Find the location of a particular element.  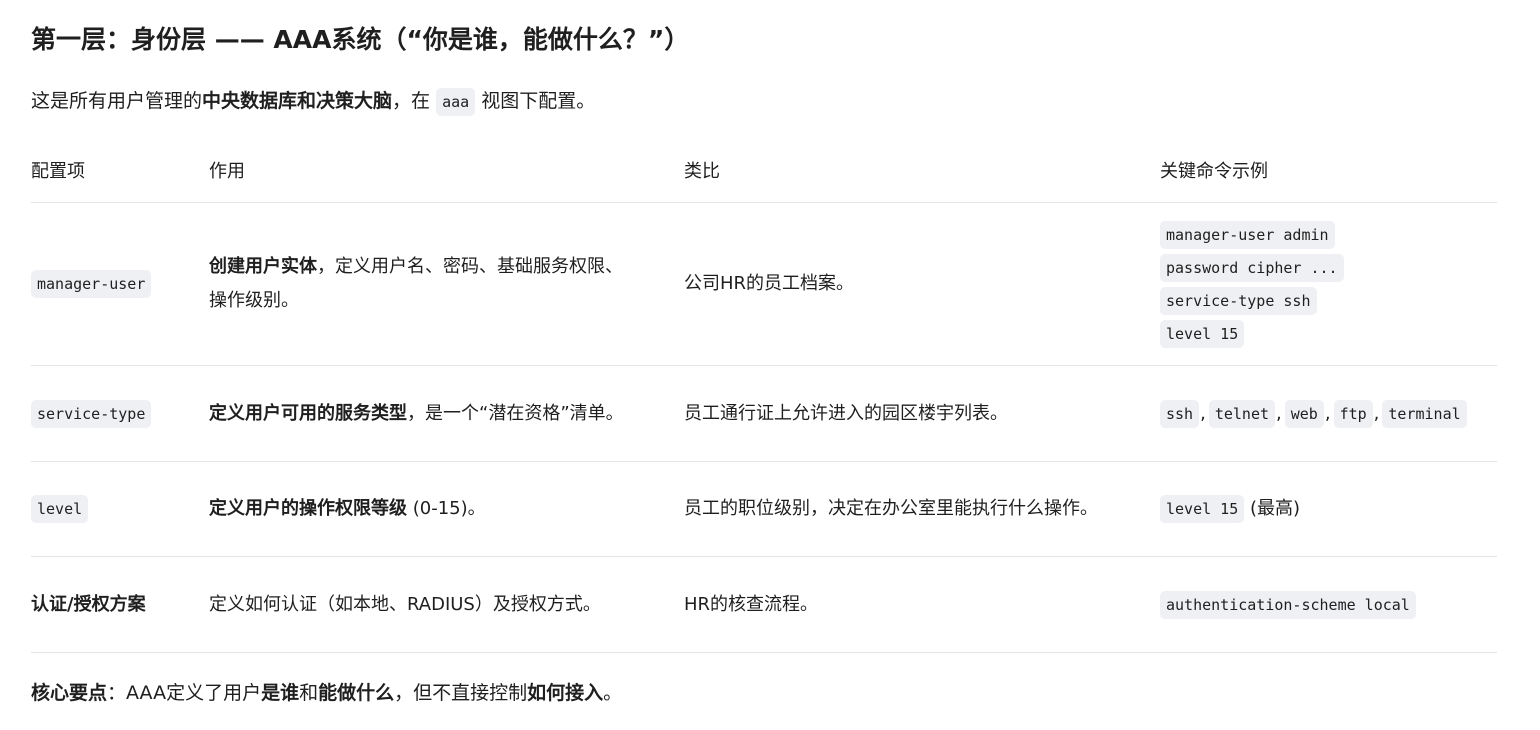

role-bold: 定义用户的操作权限等级 is located at coordinates (308, 508).